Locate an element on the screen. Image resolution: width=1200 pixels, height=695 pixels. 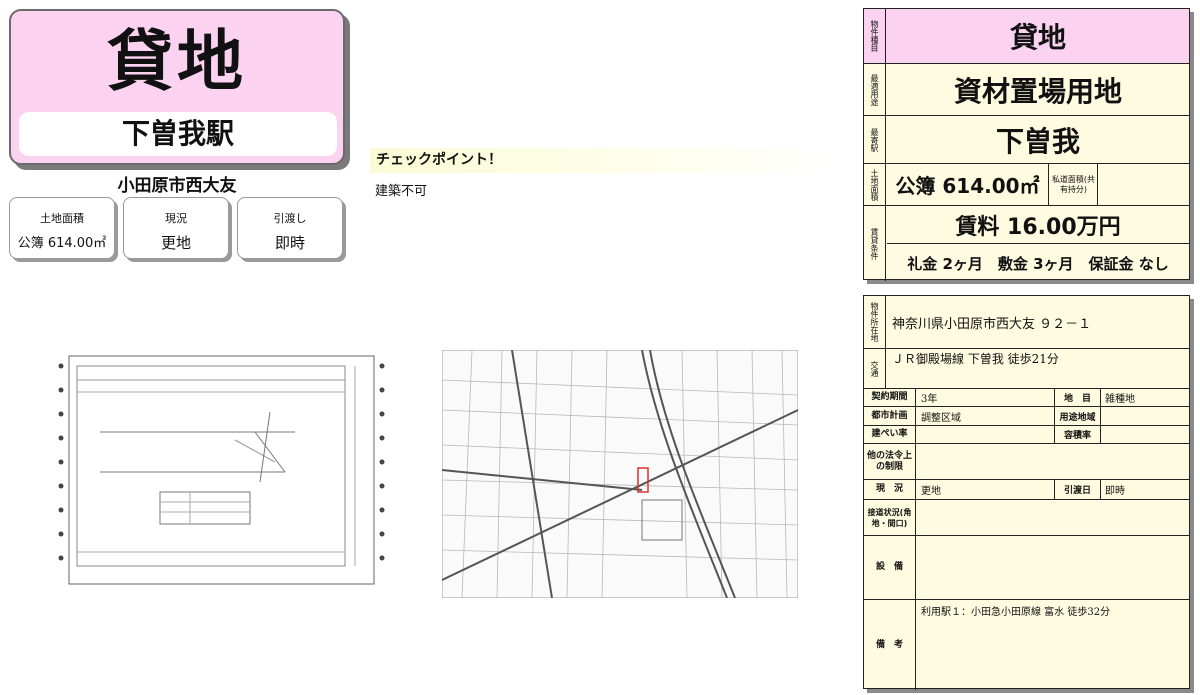
row-equipment: 設 備 is located at coordinates (1026, 567).